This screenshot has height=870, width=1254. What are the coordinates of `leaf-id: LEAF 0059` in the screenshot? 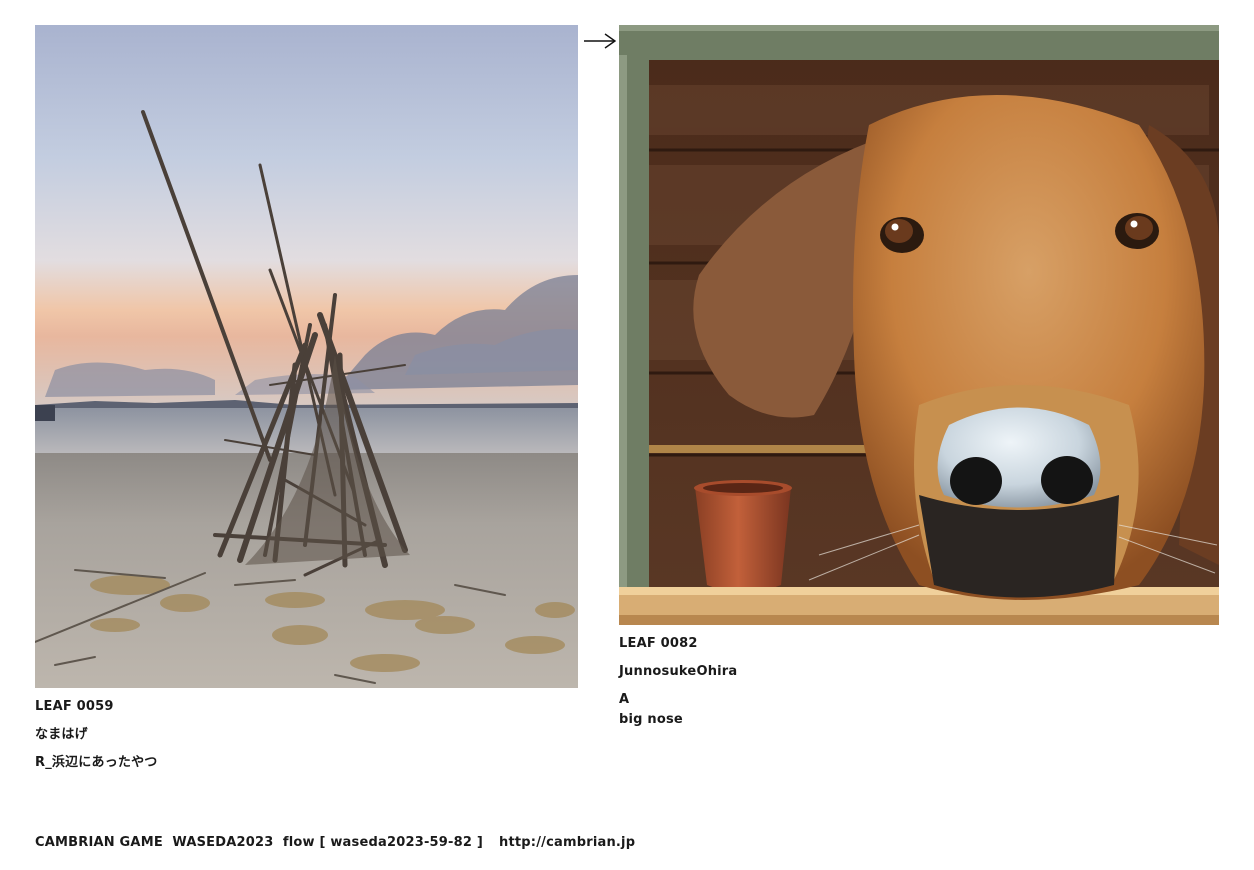 It's located at (74, 706).